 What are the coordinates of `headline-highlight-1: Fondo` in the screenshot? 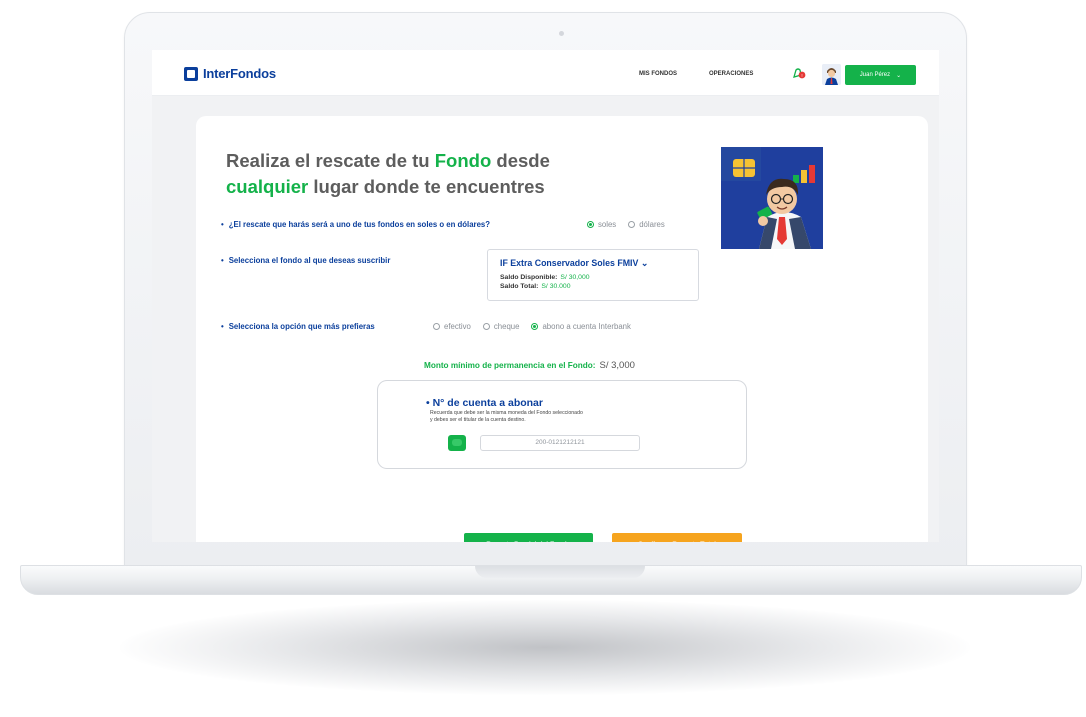 It's located at (463, 160).